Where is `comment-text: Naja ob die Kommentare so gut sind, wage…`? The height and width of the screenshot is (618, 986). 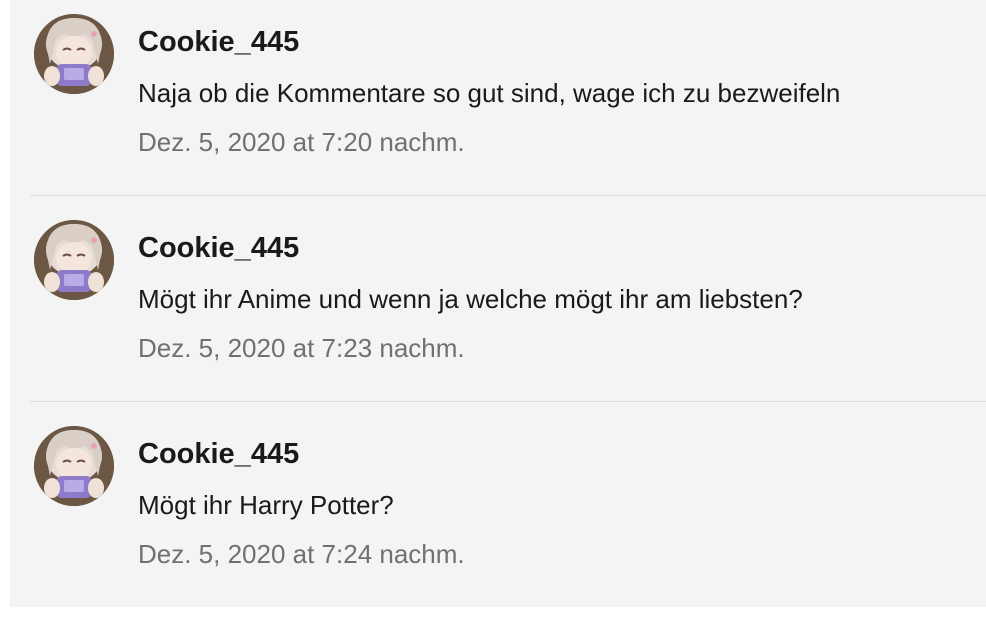 comment-text: Naja ob die Kommentare so gut sind, wage… is located at coordinates (489, 93).